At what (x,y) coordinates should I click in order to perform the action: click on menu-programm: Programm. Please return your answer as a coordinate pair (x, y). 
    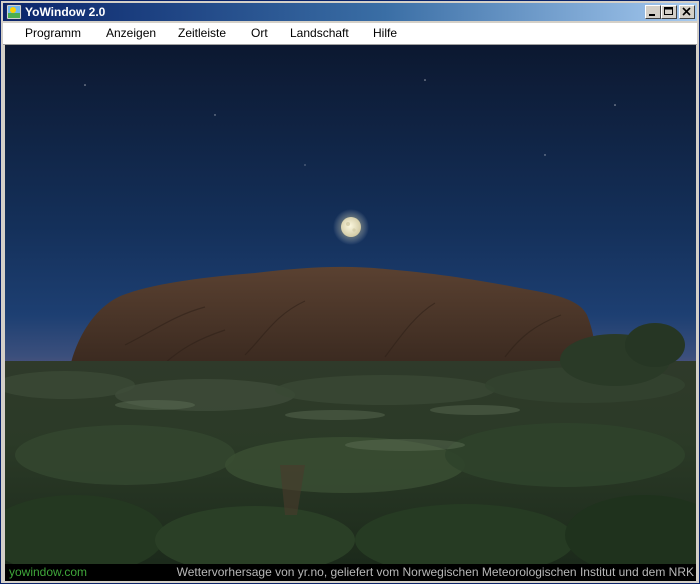
    Looking at the image, I should click on (53, 33).